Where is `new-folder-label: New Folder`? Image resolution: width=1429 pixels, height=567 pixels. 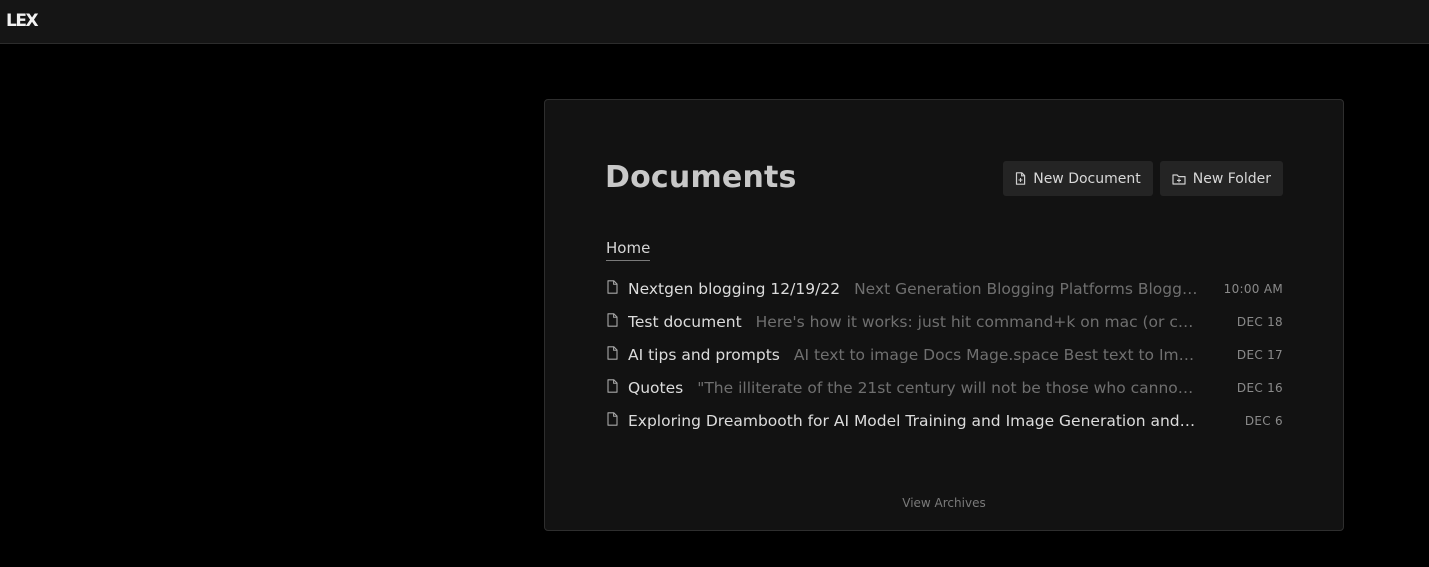
new-folder-label: New Folder is located at coordinates (1231, 178).